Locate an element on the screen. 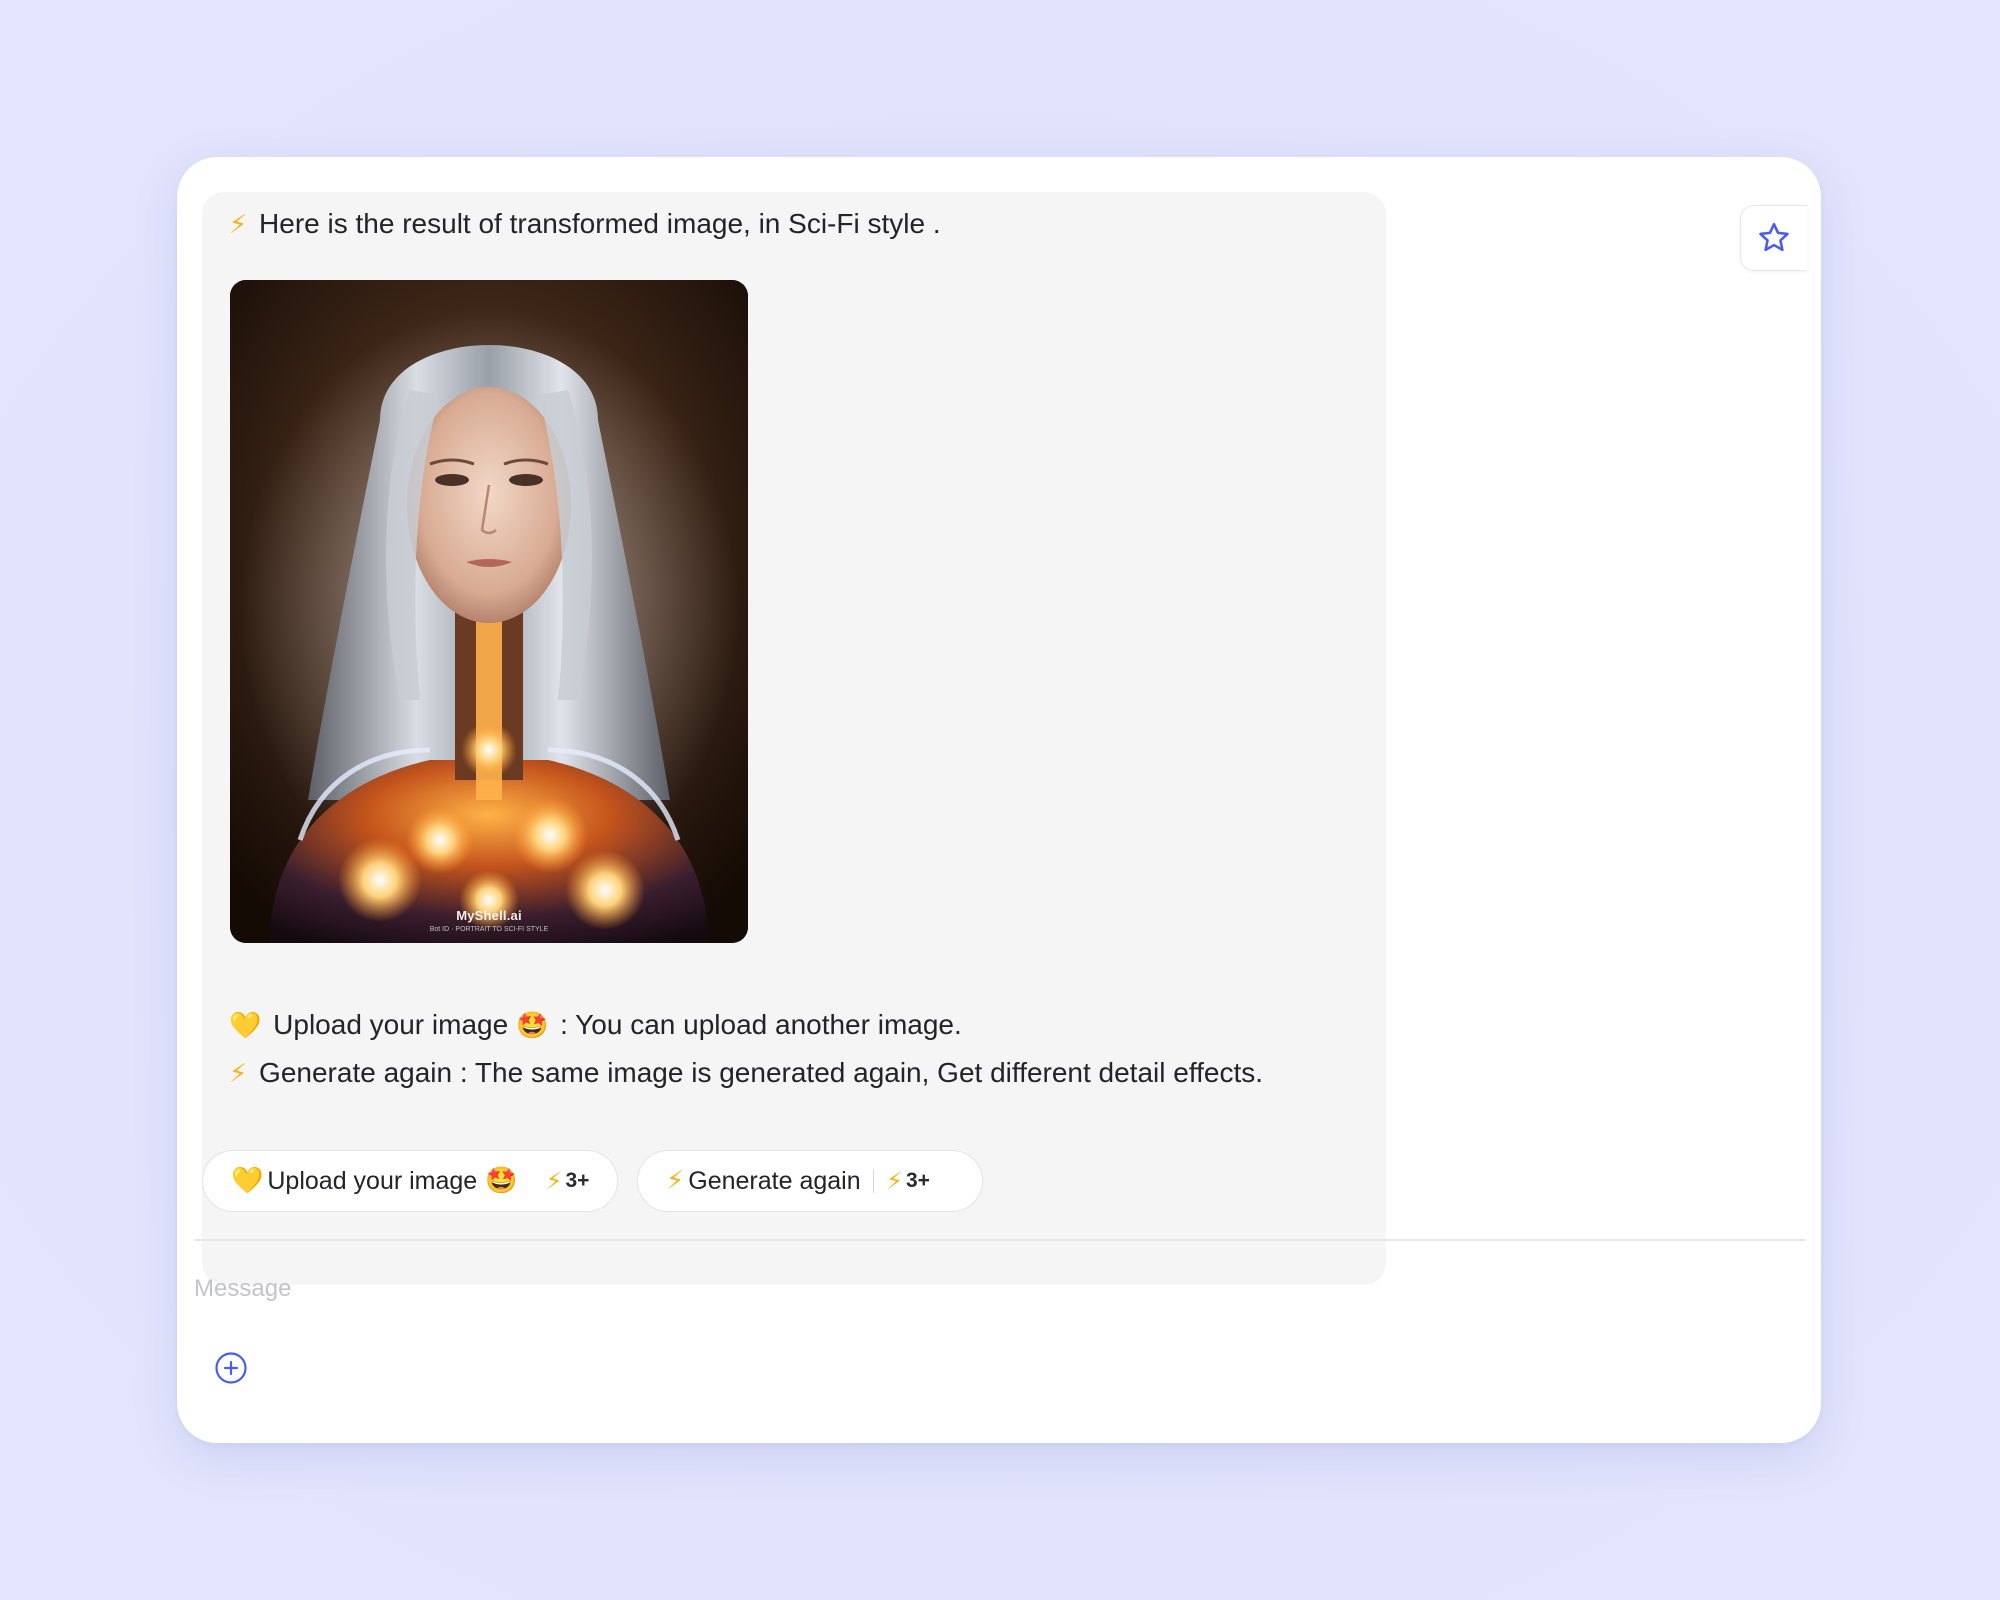 Image resolution: width=2000 pixels, height=1600 pixels. generate-again-label: Generate again is located at coordinates (774, 1180).